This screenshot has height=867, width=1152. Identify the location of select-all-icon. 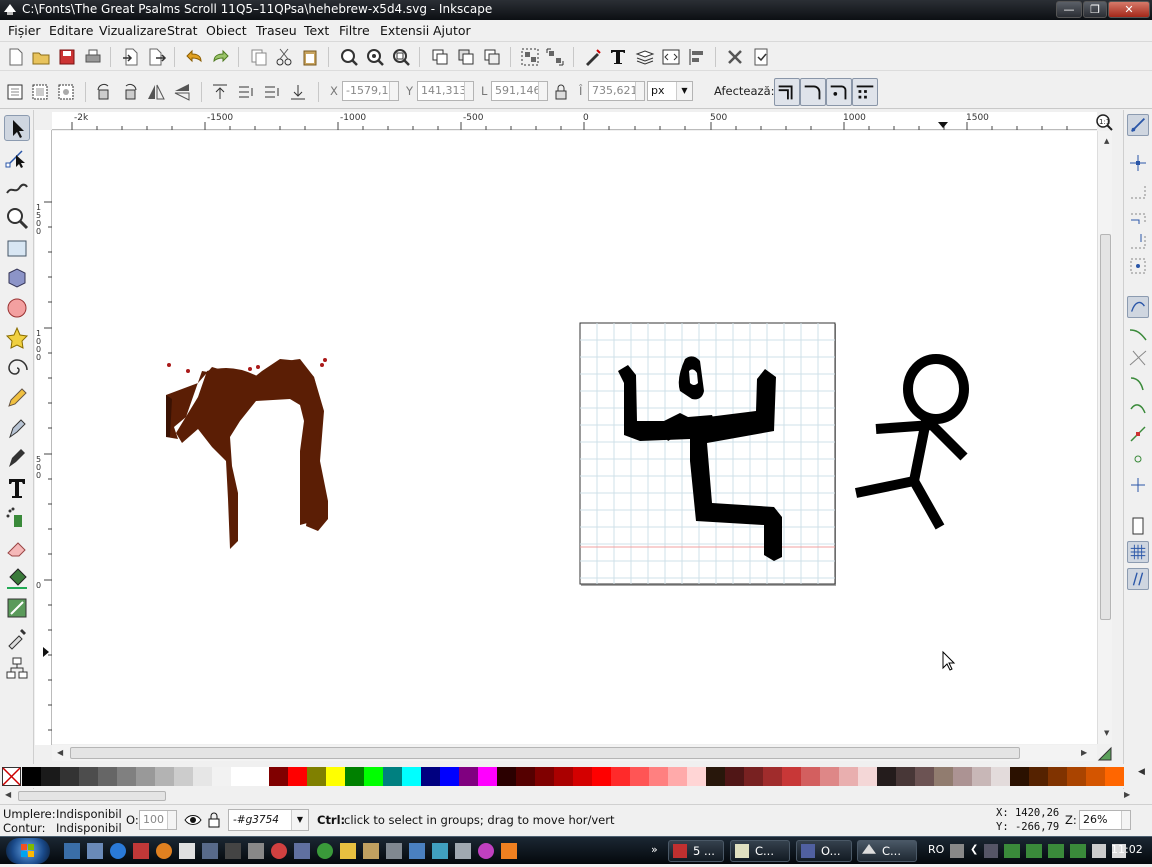
(15, 92).